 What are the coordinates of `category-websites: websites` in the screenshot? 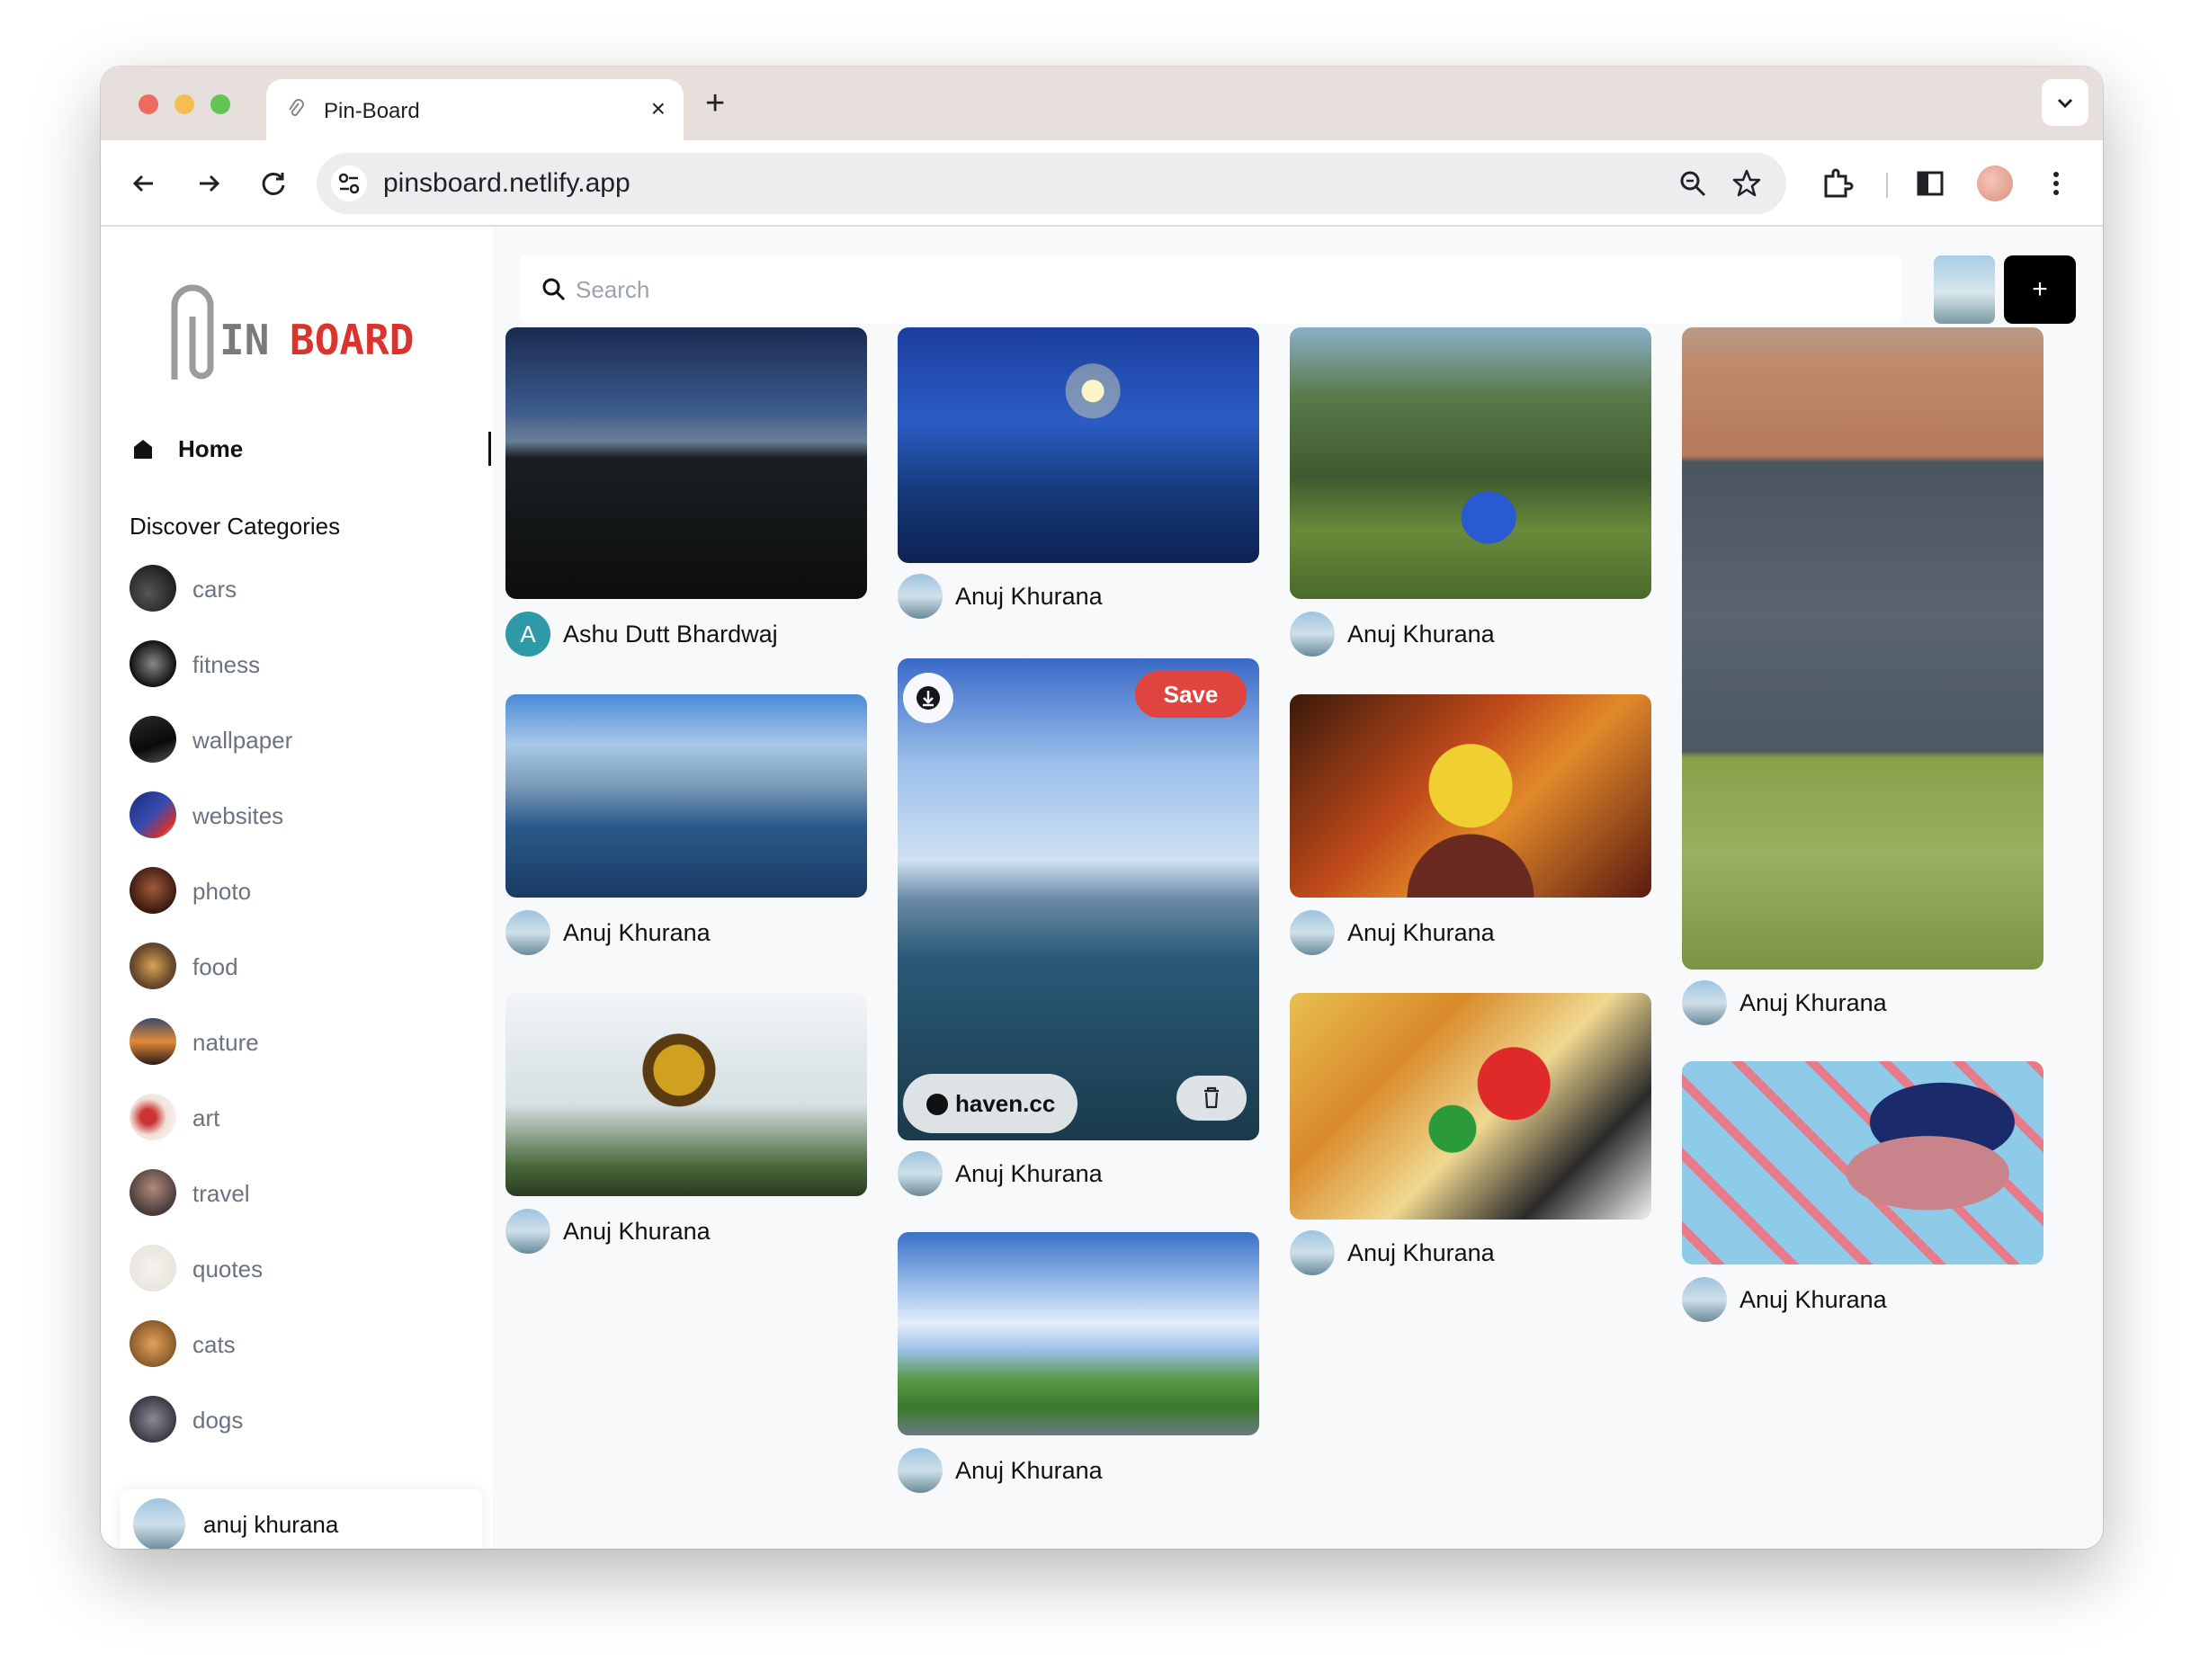 It's located at (292, 814).